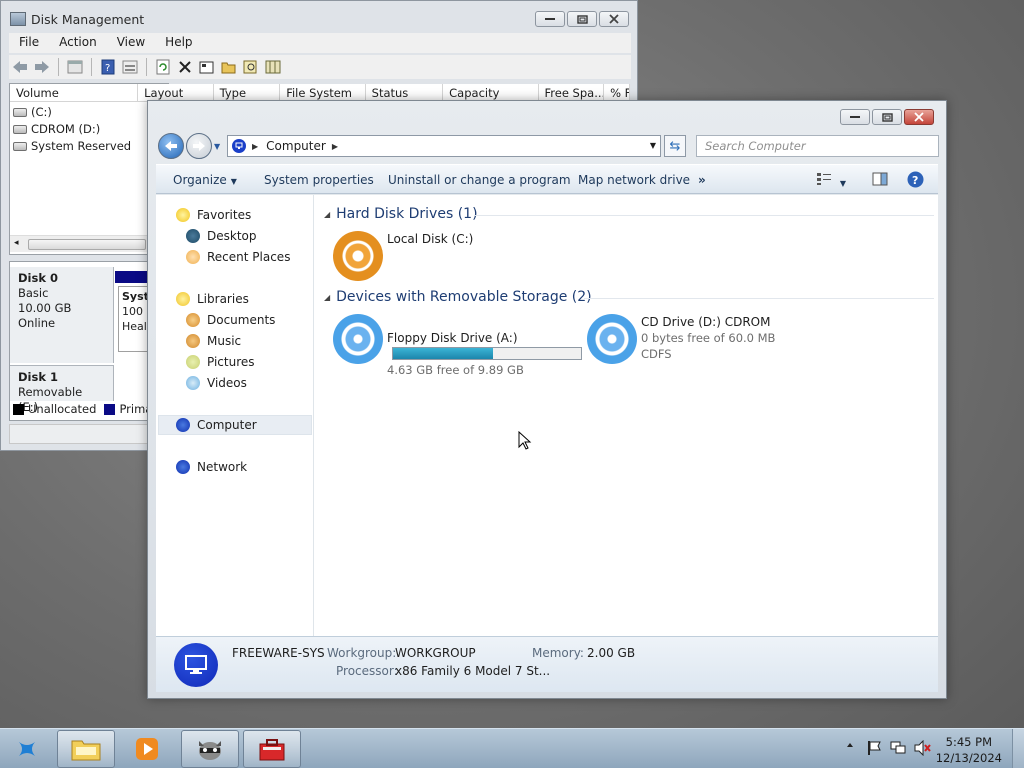  Describe the element at coordinates (74, 92) in the screenshot. I see `column-volume: Volume` at that location.